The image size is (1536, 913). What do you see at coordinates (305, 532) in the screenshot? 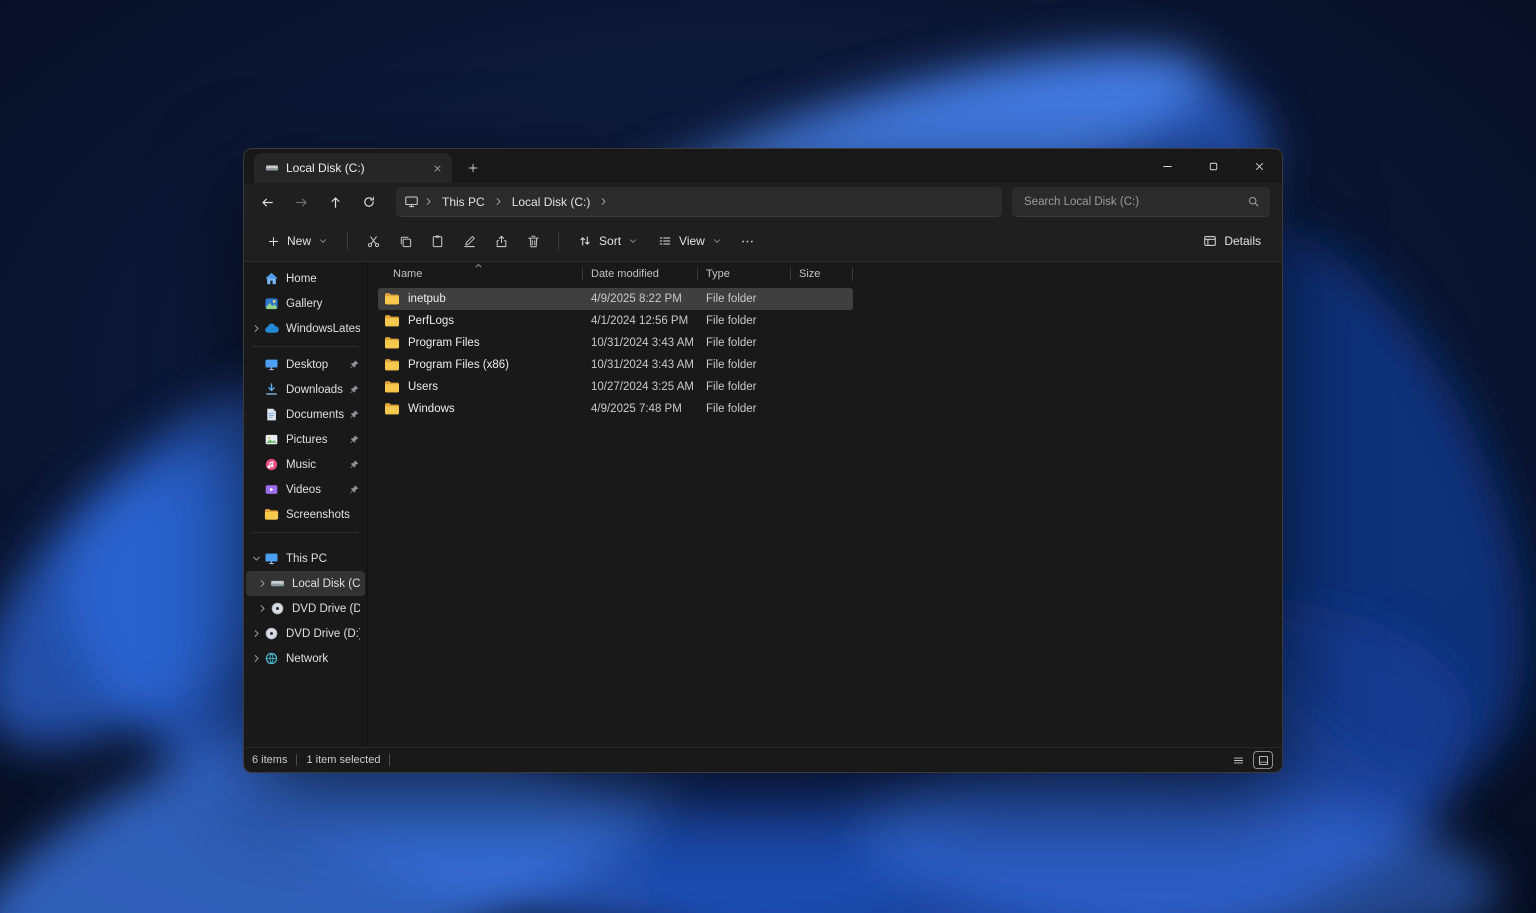
I see `sidebar-separator` at bounding box center [305, 532].